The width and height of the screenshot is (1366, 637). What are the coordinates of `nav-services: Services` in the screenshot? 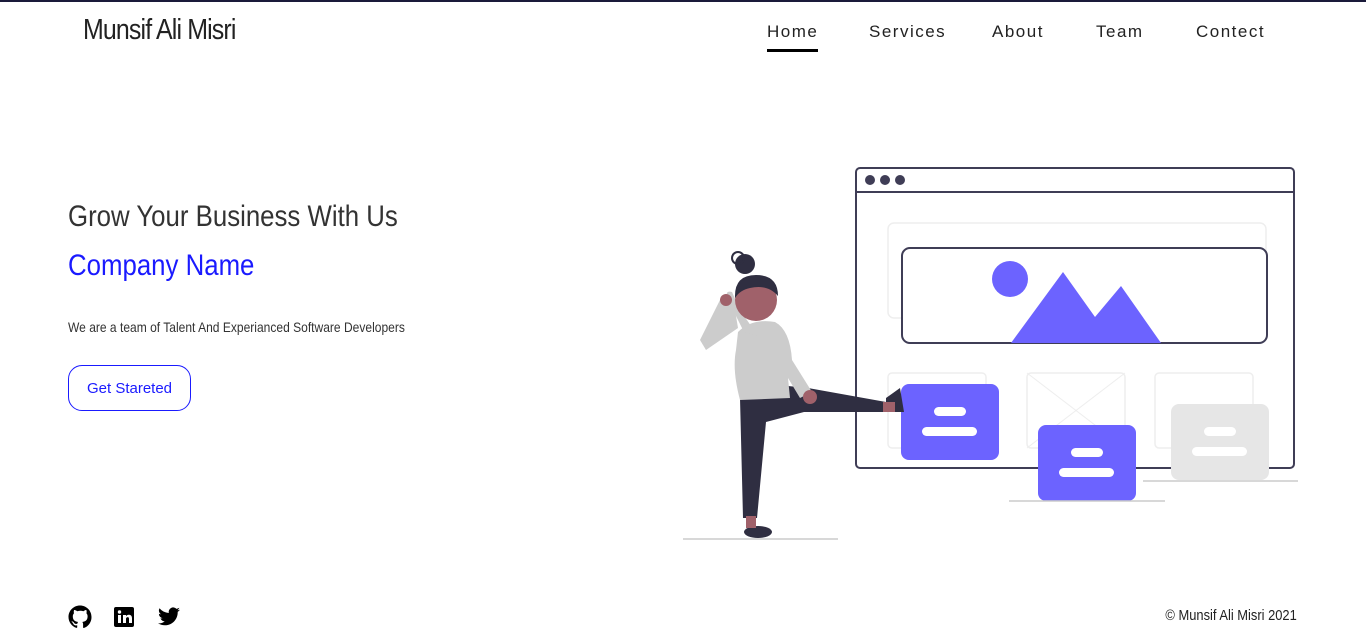 It's located at (907, 32).